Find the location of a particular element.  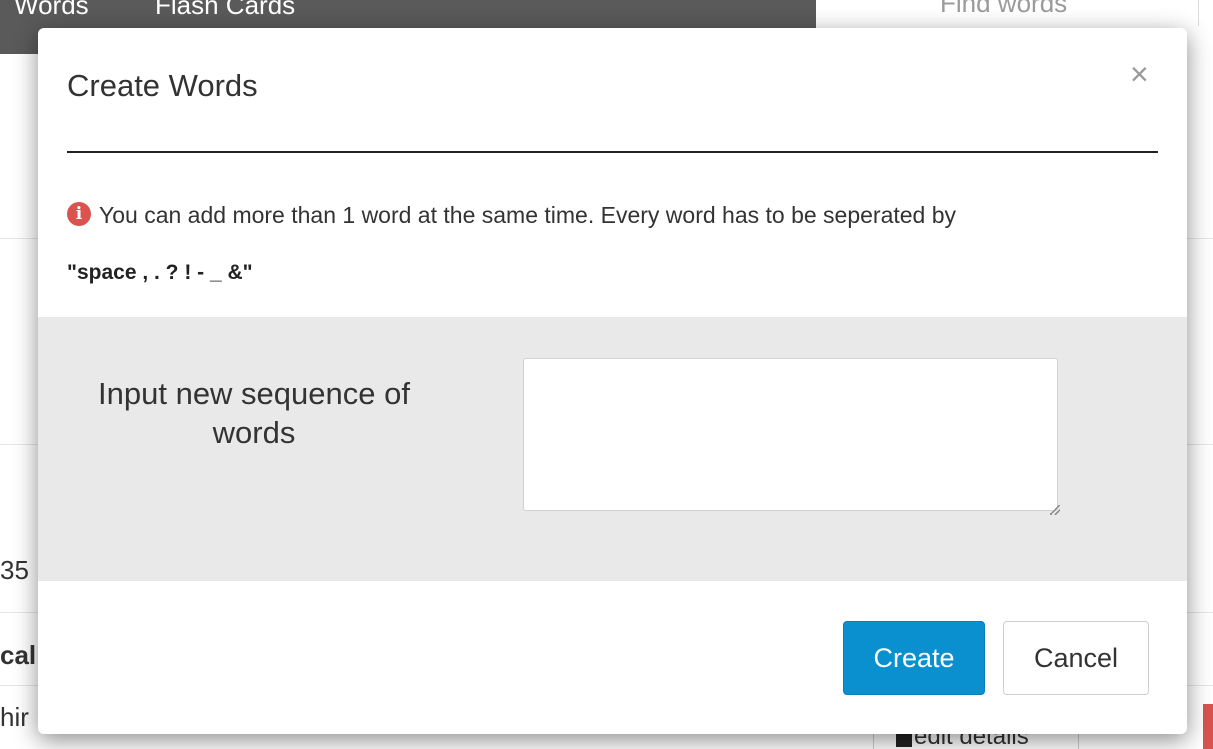

modal-title: Create Words is located at coordinates (162, 85).